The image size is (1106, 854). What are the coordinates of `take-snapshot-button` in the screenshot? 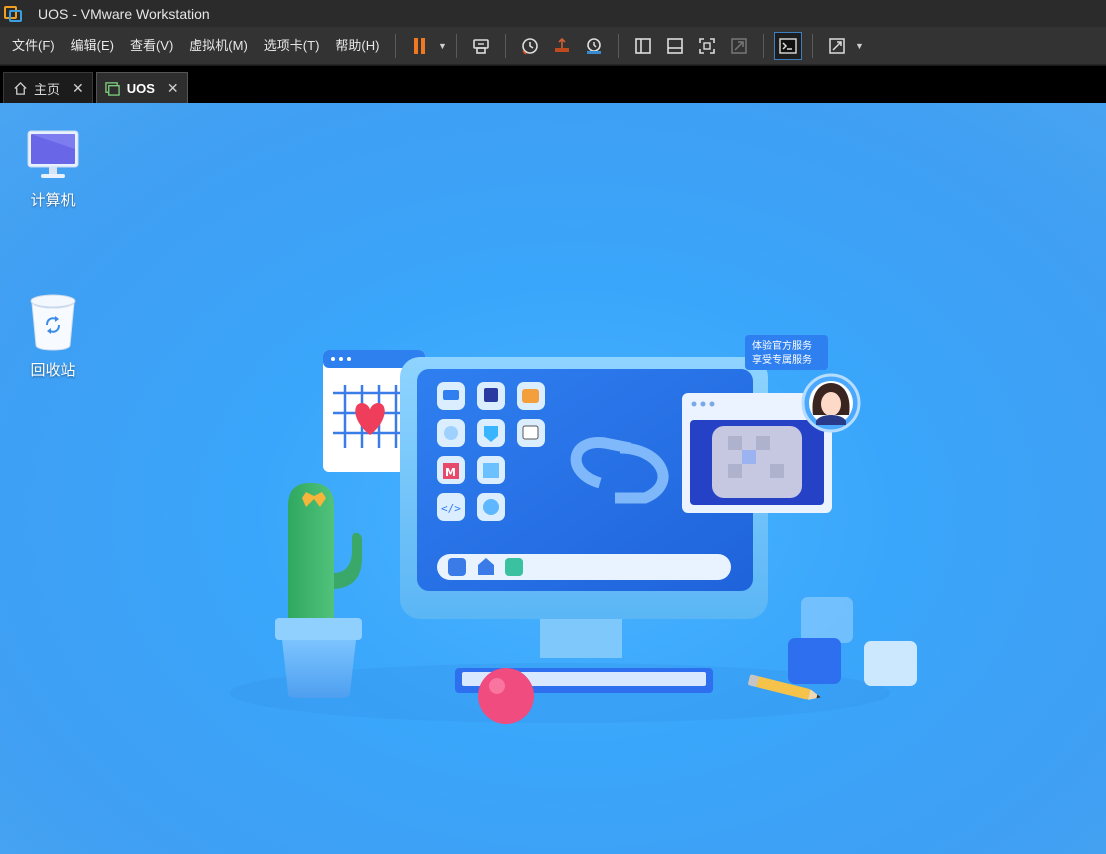 It's located at (530, 46).